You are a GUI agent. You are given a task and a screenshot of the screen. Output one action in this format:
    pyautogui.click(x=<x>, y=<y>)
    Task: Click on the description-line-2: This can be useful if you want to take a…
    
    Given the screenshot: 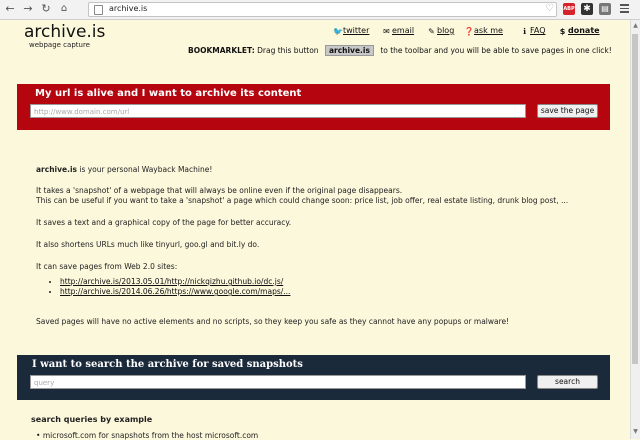 What is the action you would take?
    pyautogui.click(x=302, y=200)
    